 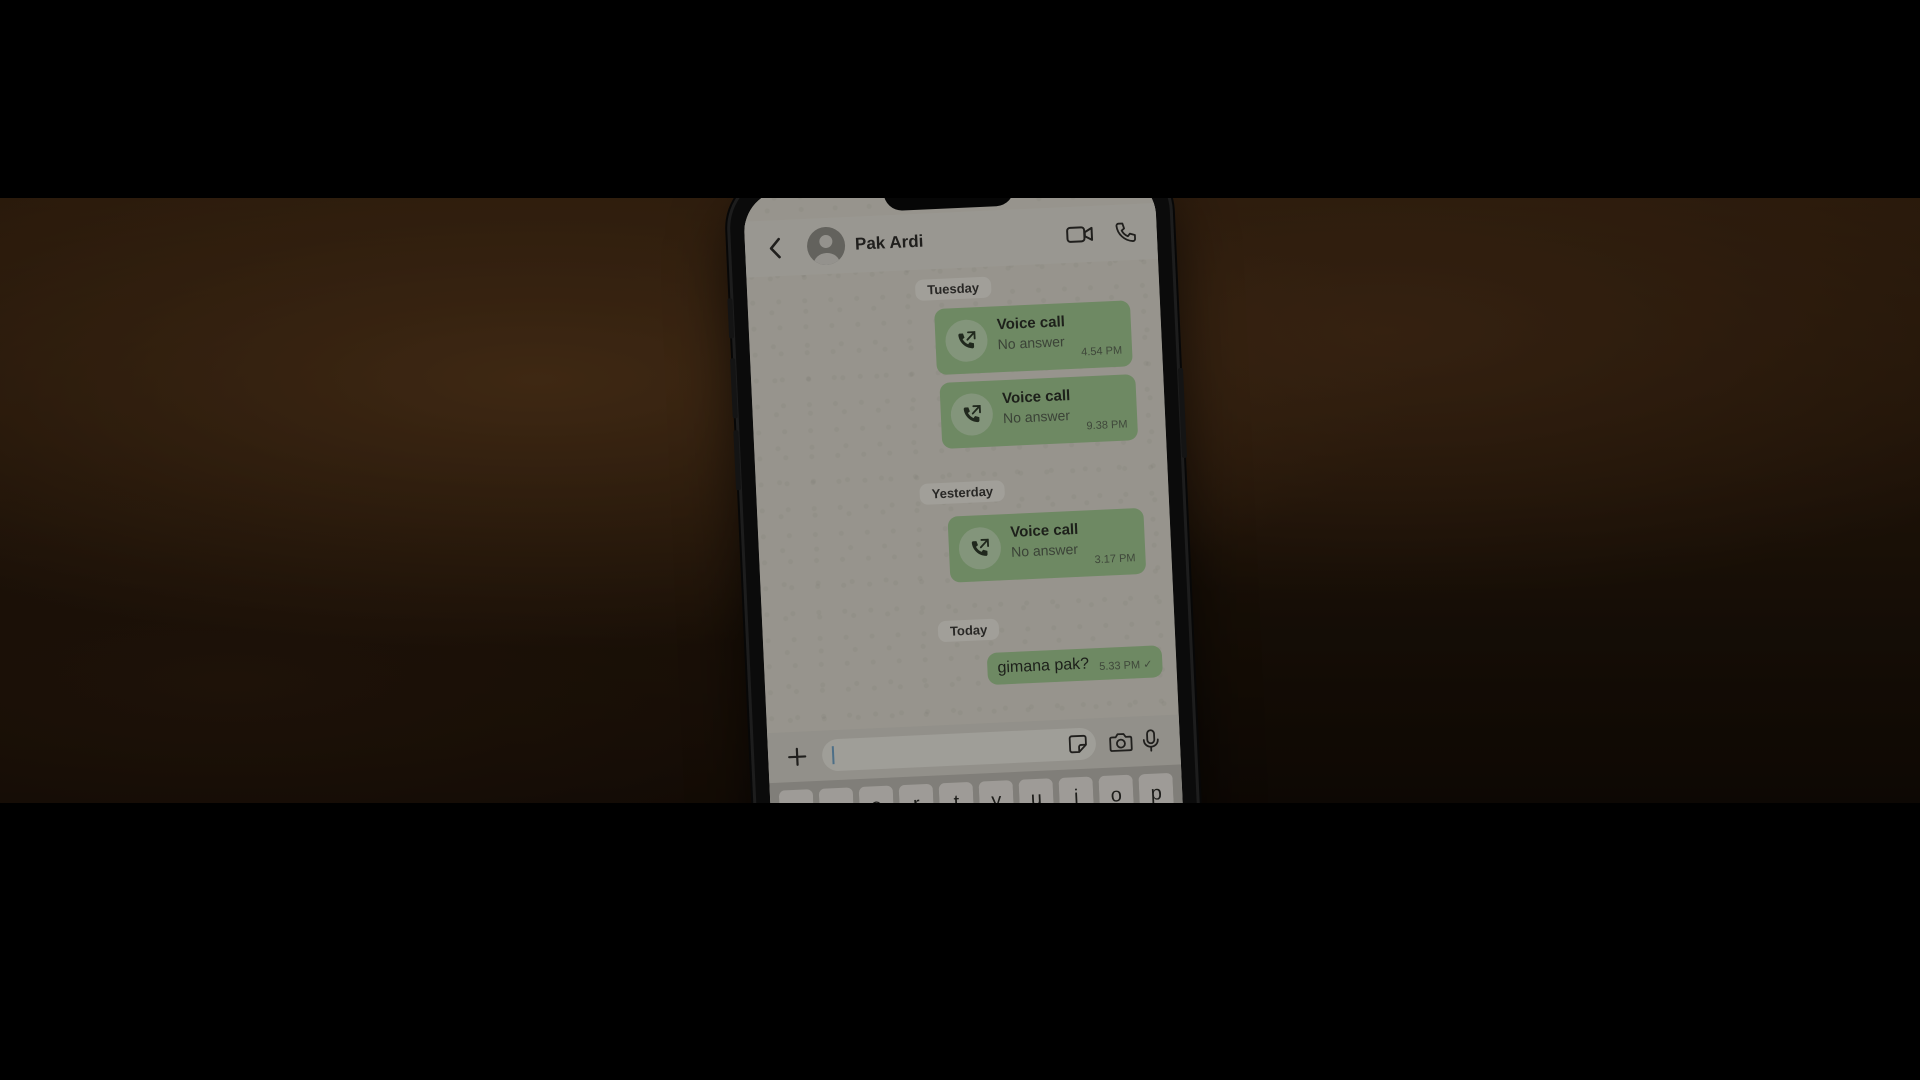 What do you see at coordinates (796, 796) in the screenshot?
I see `key-q: q` at bounding box center [796, 796].